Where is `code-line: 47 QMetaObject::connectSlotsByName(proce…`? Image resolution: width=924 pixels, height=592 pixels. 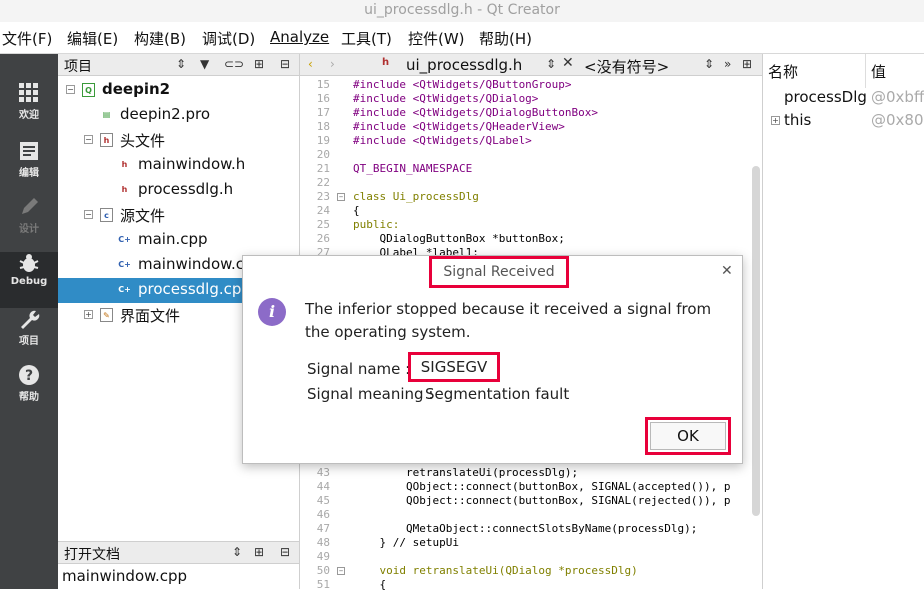
code-line: 47 QMetaObject::connectSlotsByName(proce… is located at coordinates (531, 529).